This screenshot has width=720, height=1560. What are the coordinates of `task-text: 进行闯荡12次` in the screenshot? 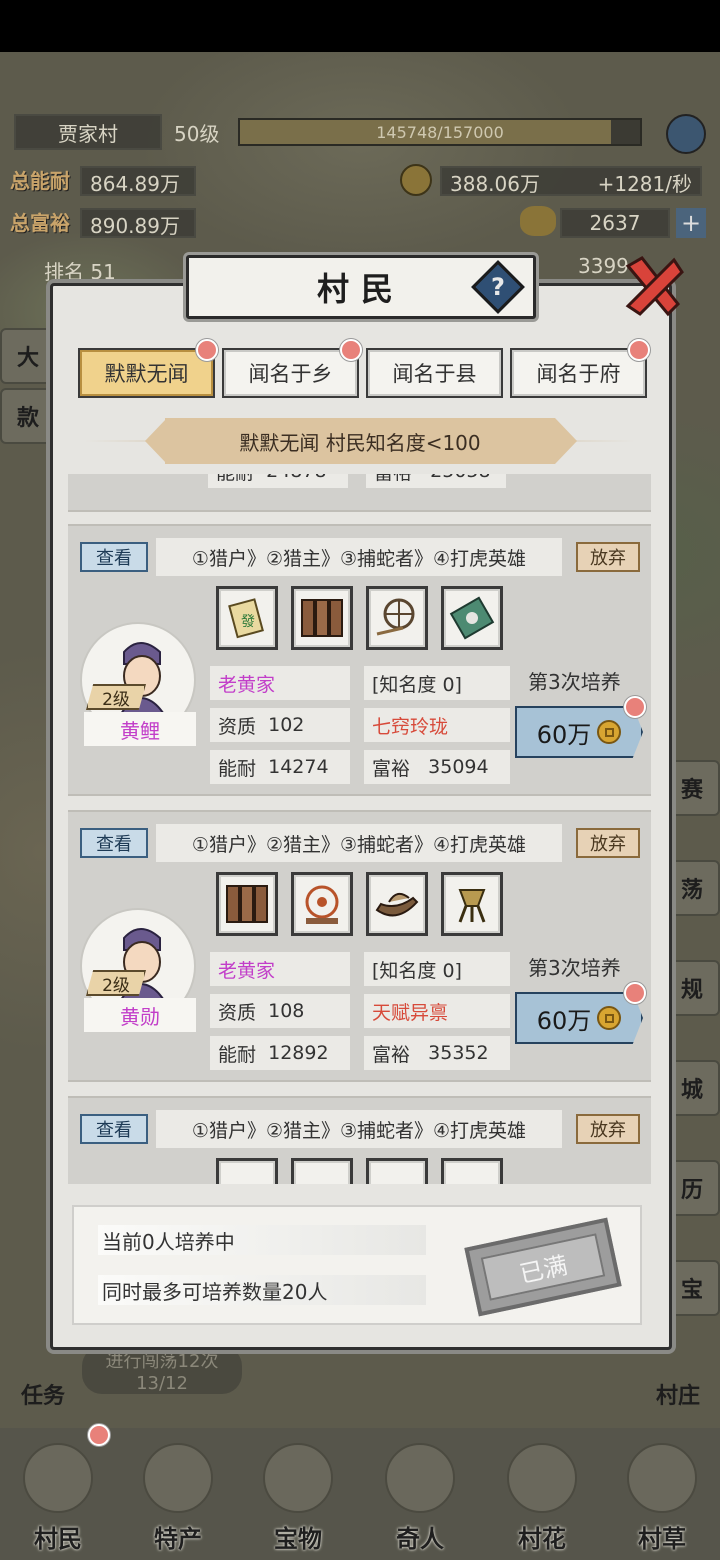 It's located at (162, 1361).